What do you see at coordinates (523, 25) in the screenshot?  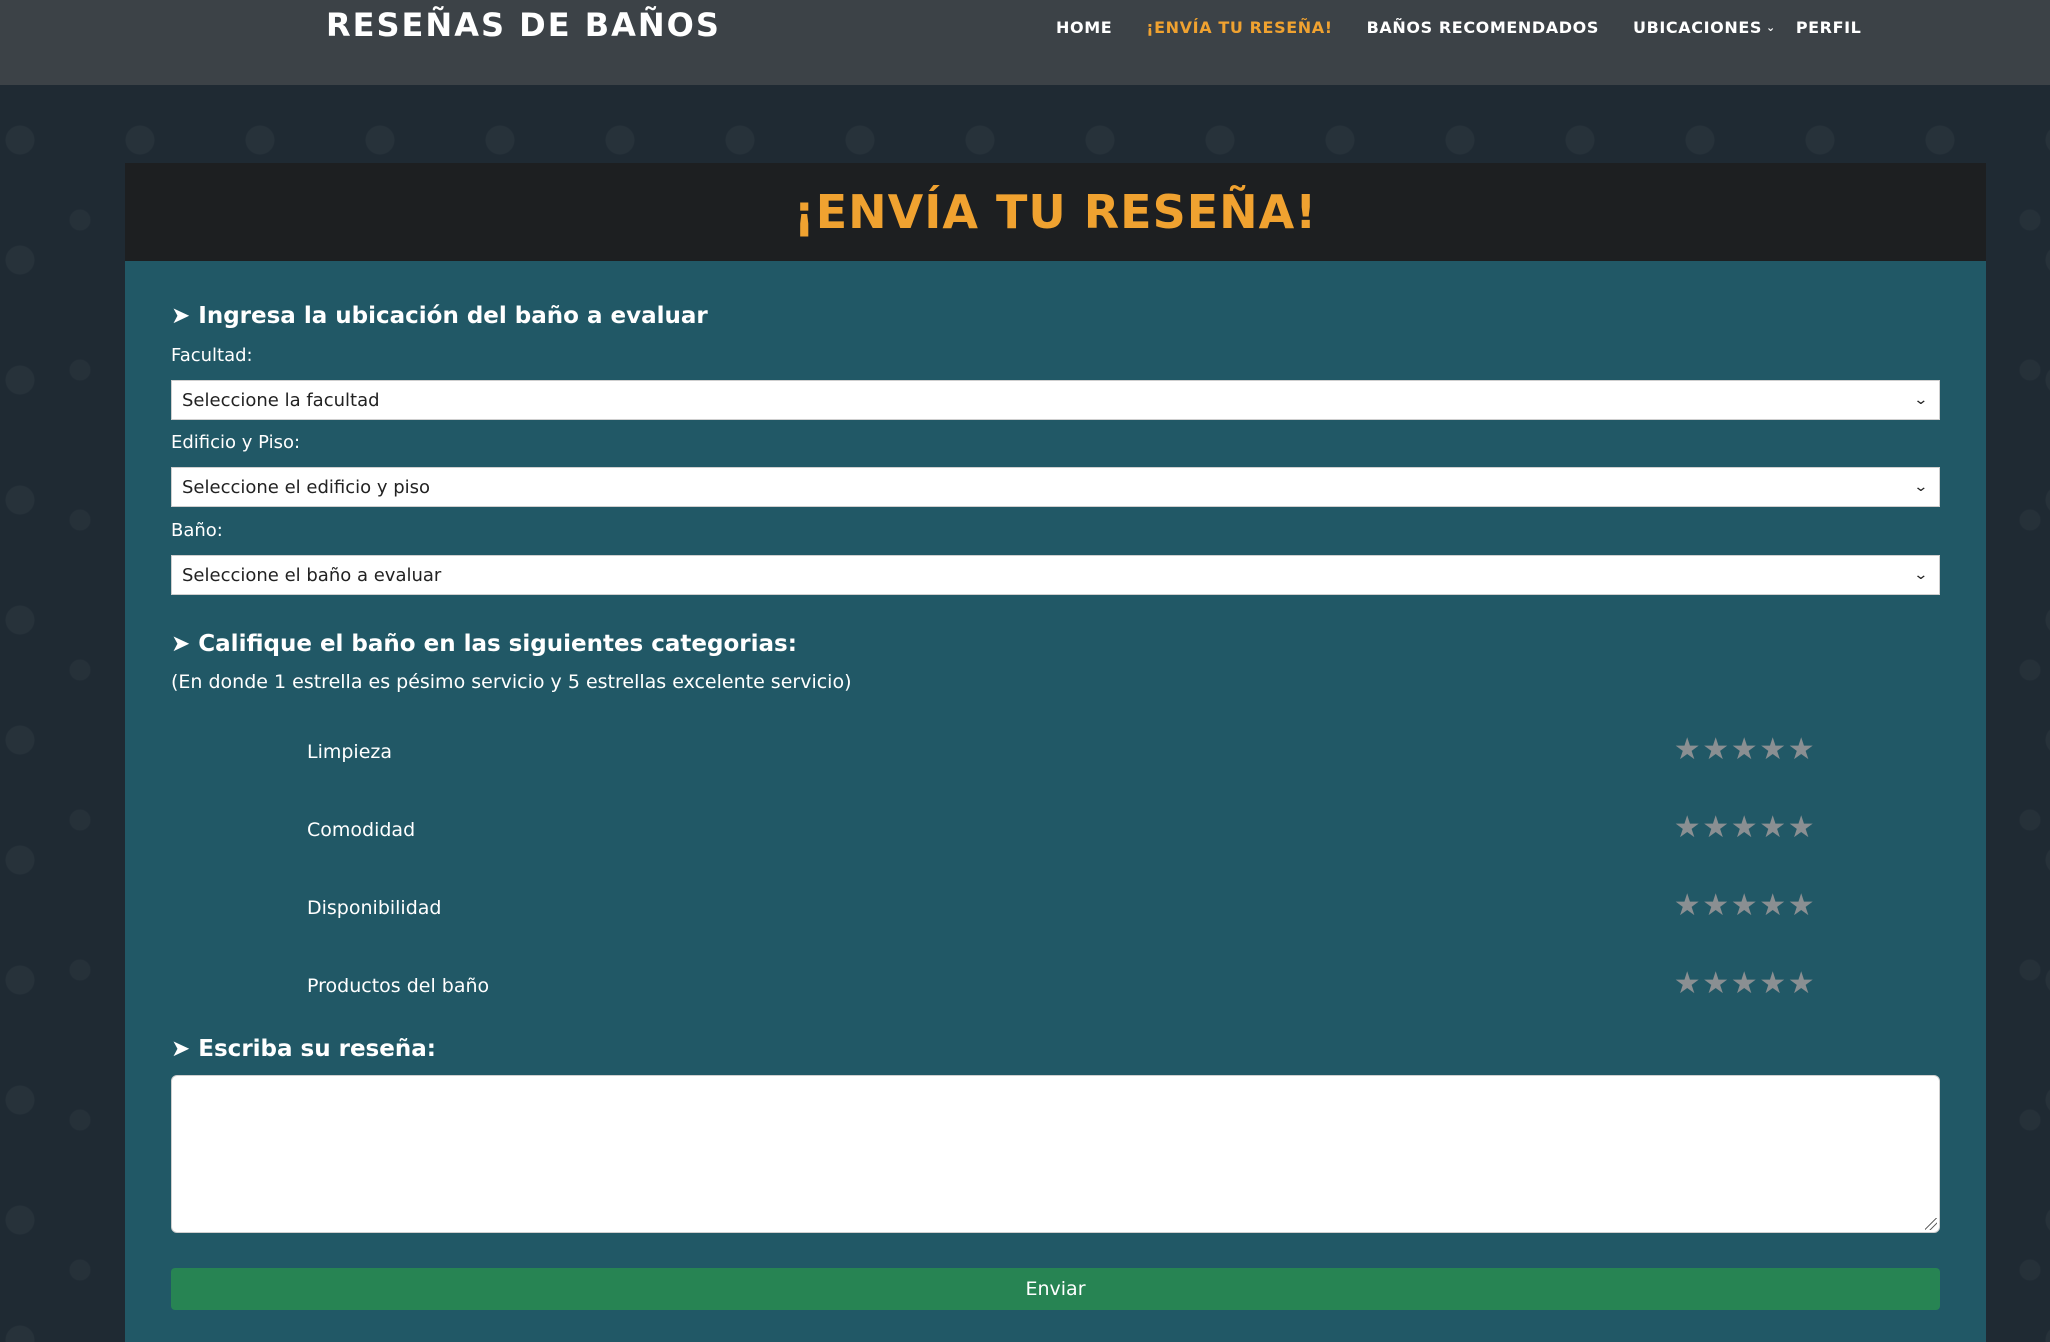 I see `site-brand: RESEÑAS DE BAÑOS` at bounding box center [523, 25].